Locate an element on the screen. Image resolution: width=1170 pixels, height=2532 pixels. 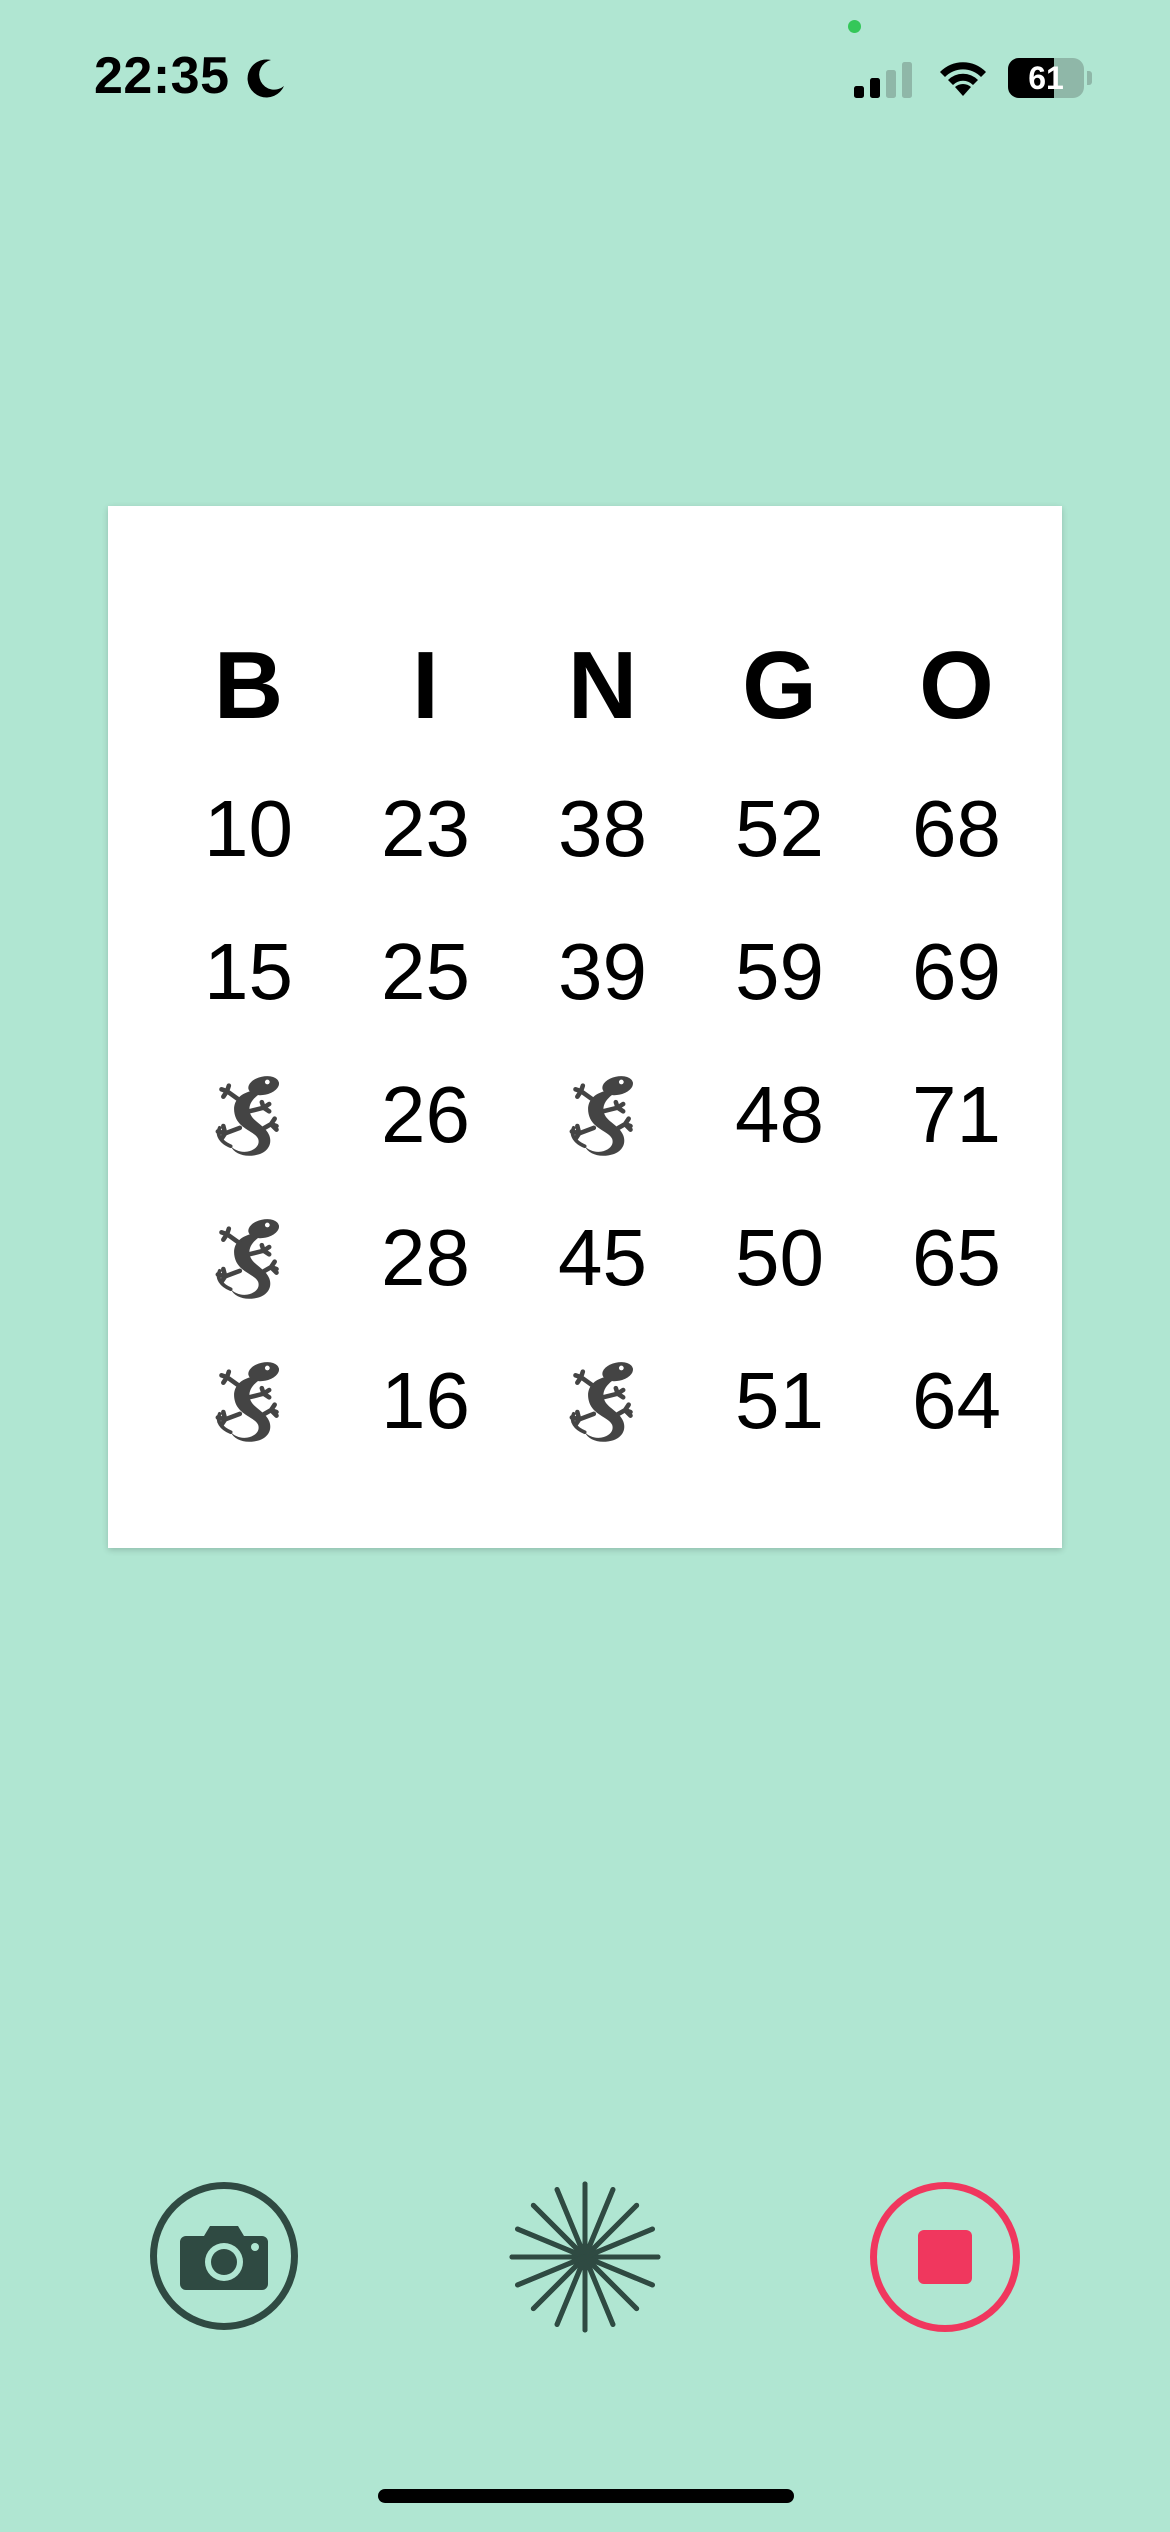
bingo-cell: 48 is located at coordinates (779, 1114).